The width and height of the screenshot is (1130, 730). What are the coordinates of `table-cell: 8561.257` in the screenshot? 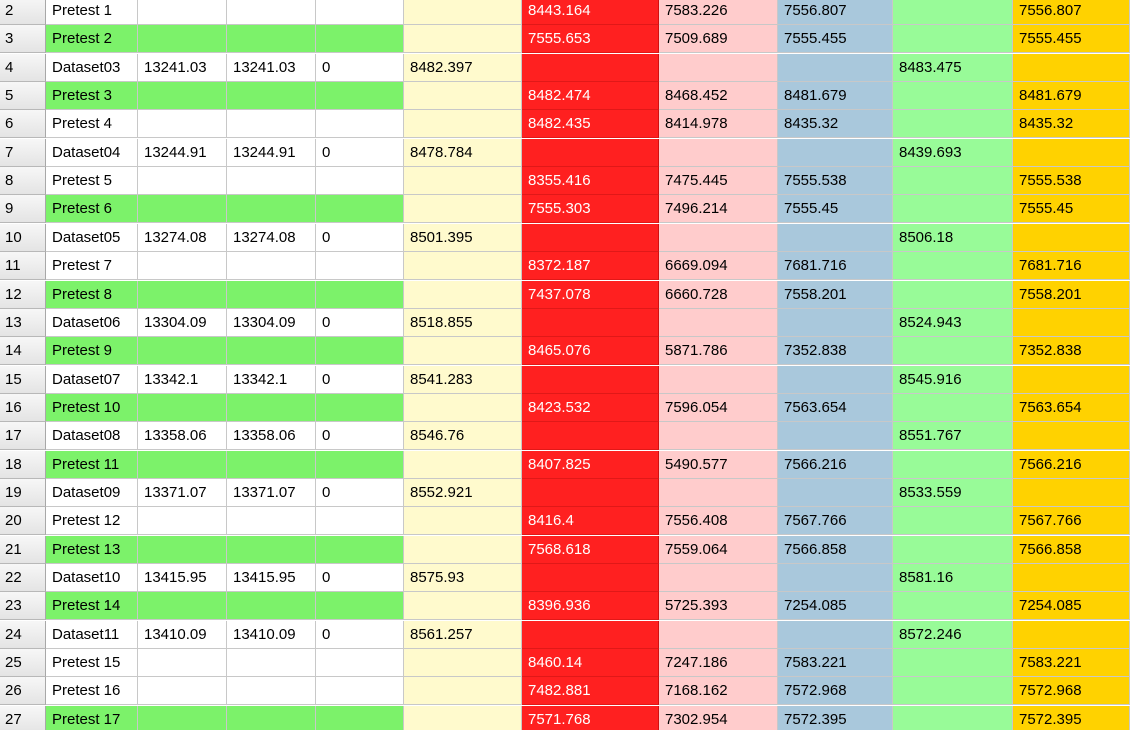 It's located at (463, 634).